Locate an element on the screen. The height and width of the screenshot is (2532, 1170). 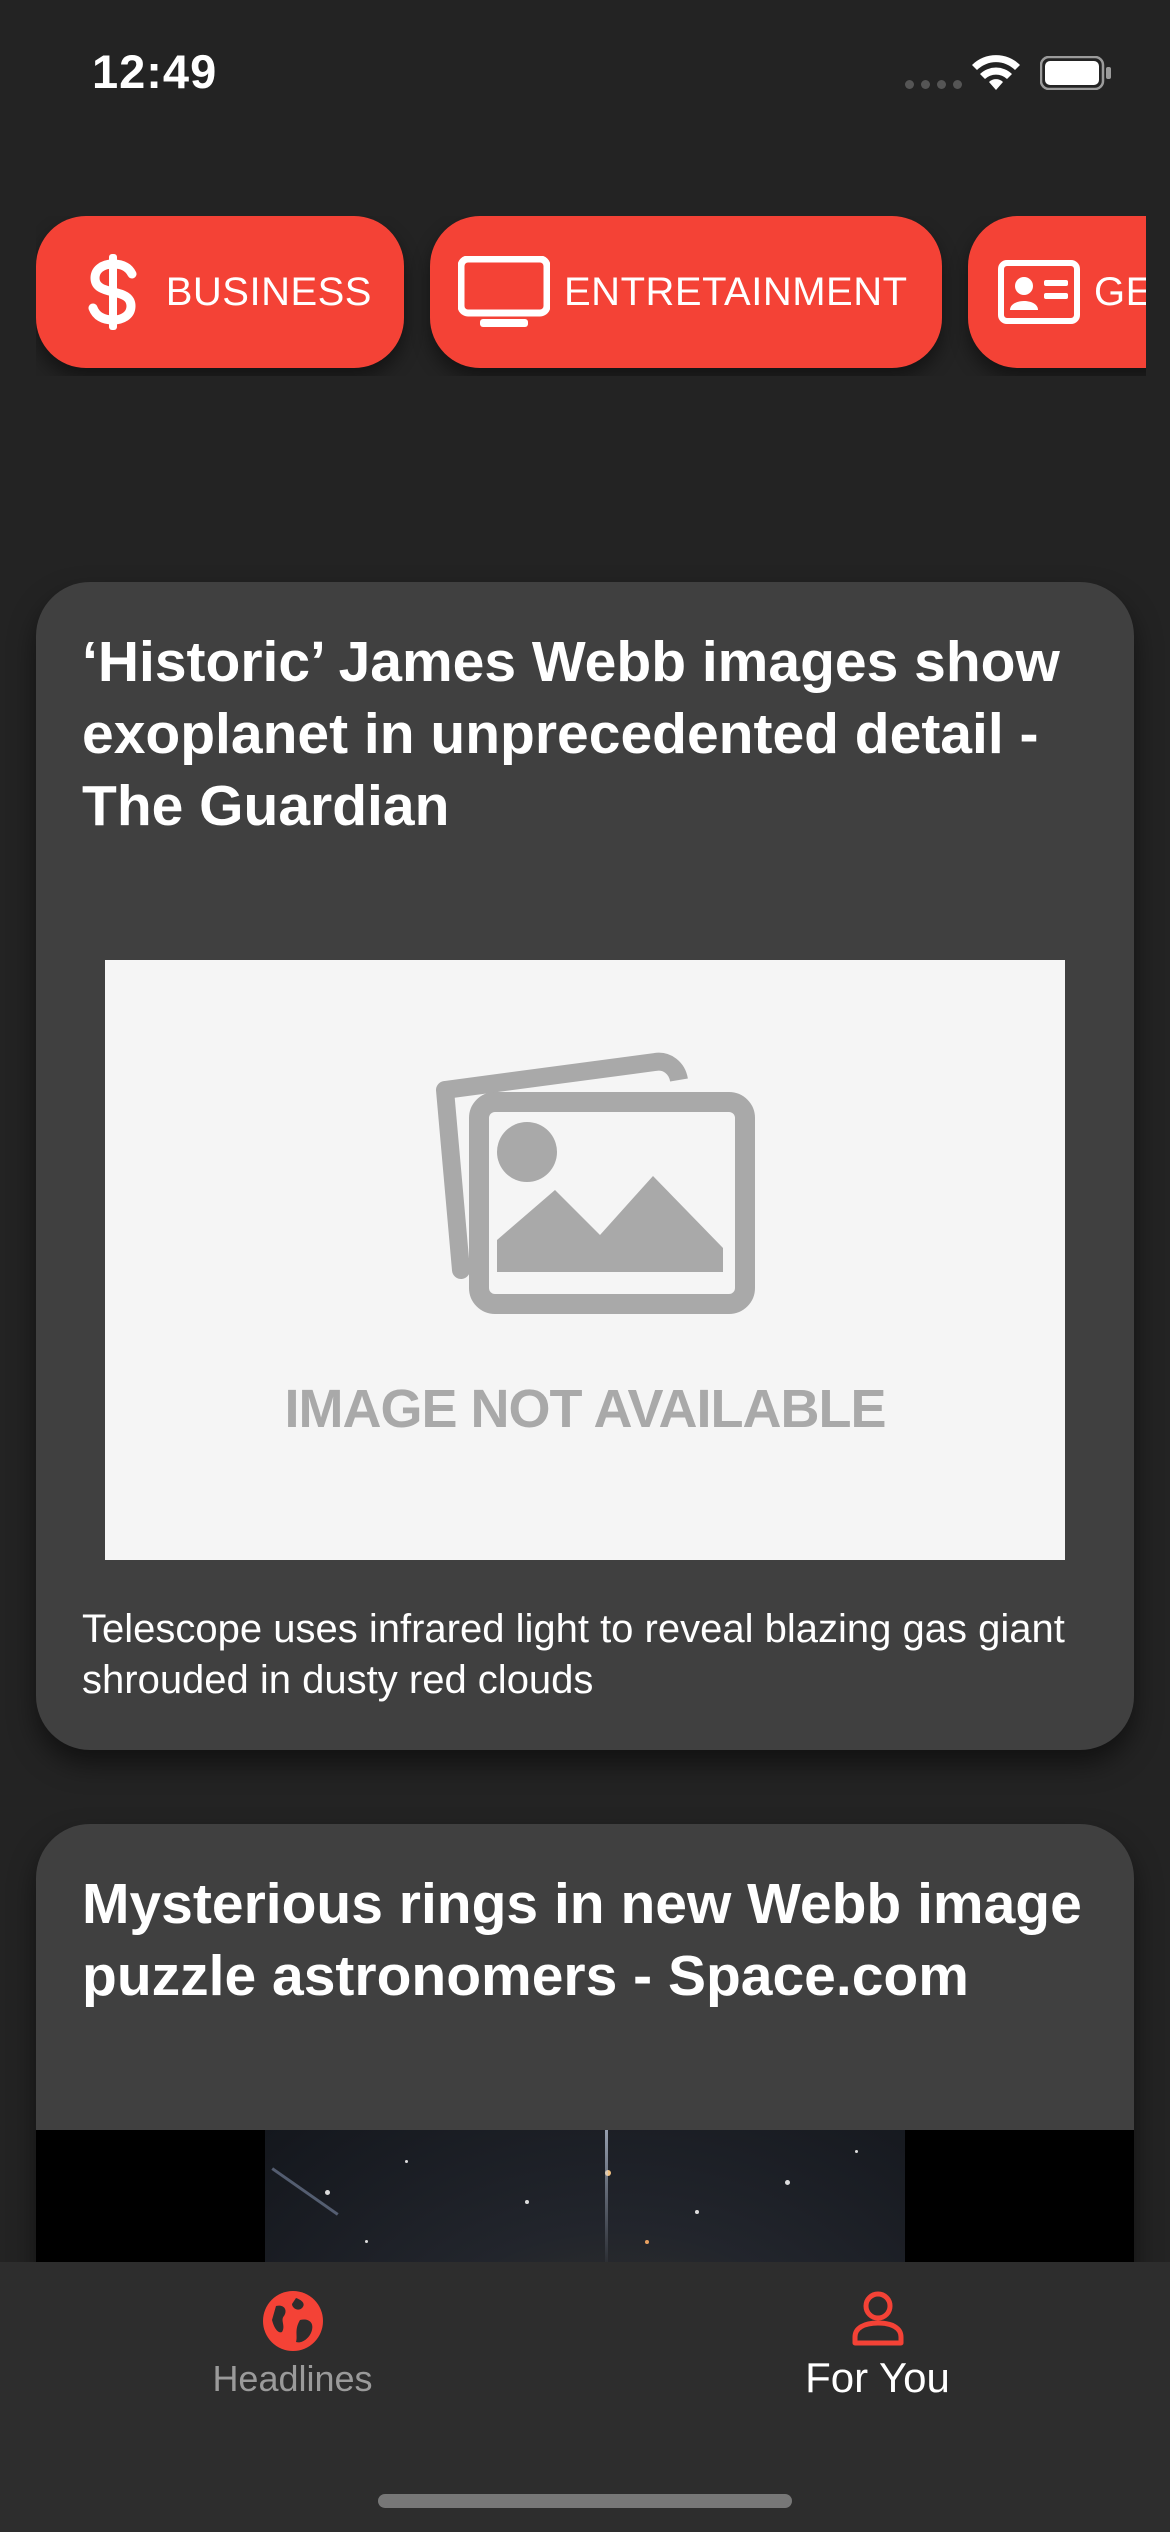
tab-label: Headlines is located at coordinates (292, 2378).